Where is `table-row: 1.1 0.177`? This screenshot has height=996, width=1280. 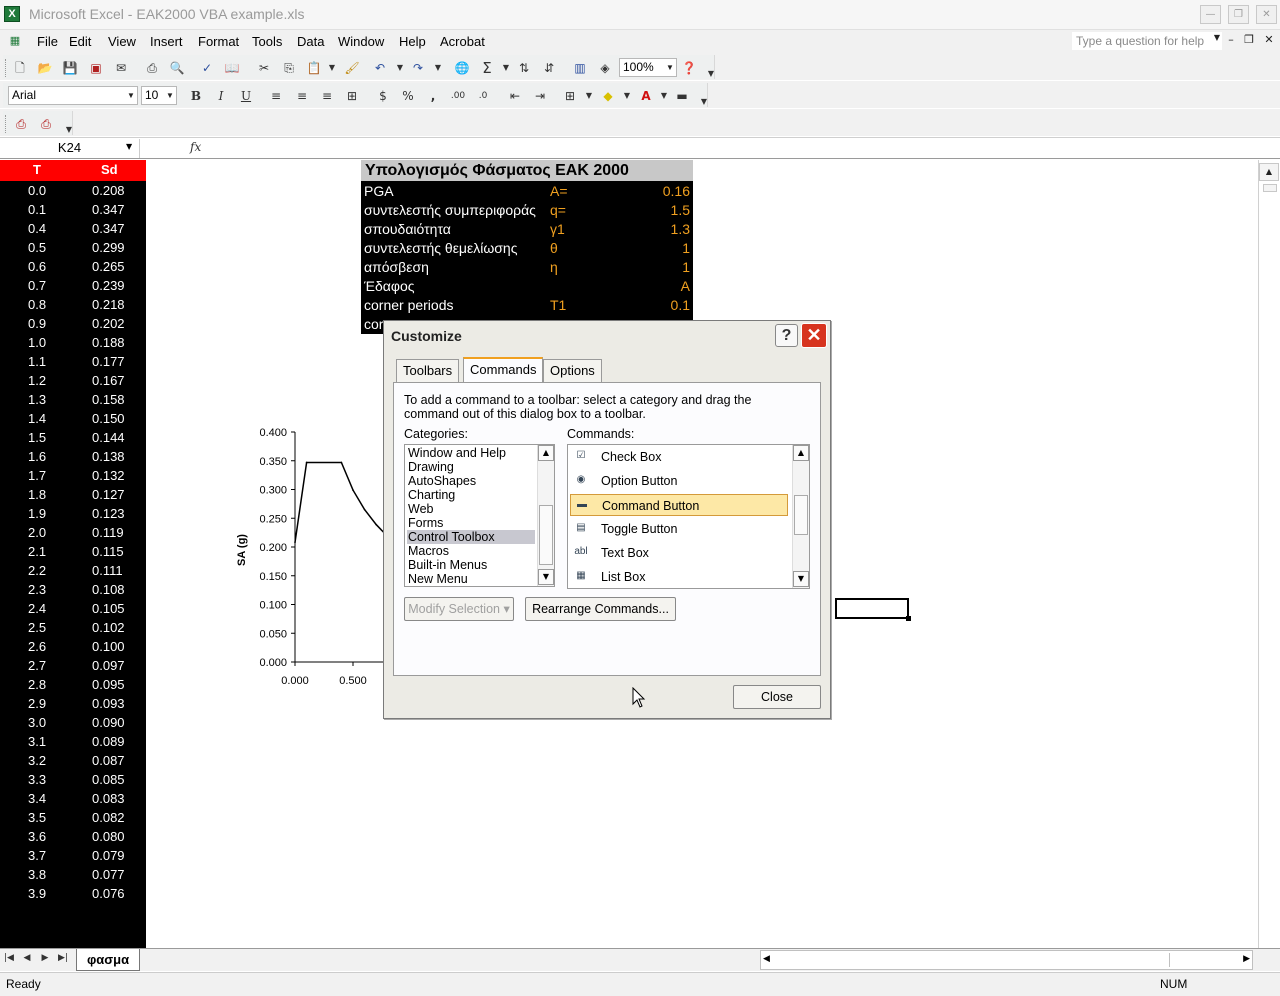
table-row: 1.1 0.177 is located at coordinates (73, 362).